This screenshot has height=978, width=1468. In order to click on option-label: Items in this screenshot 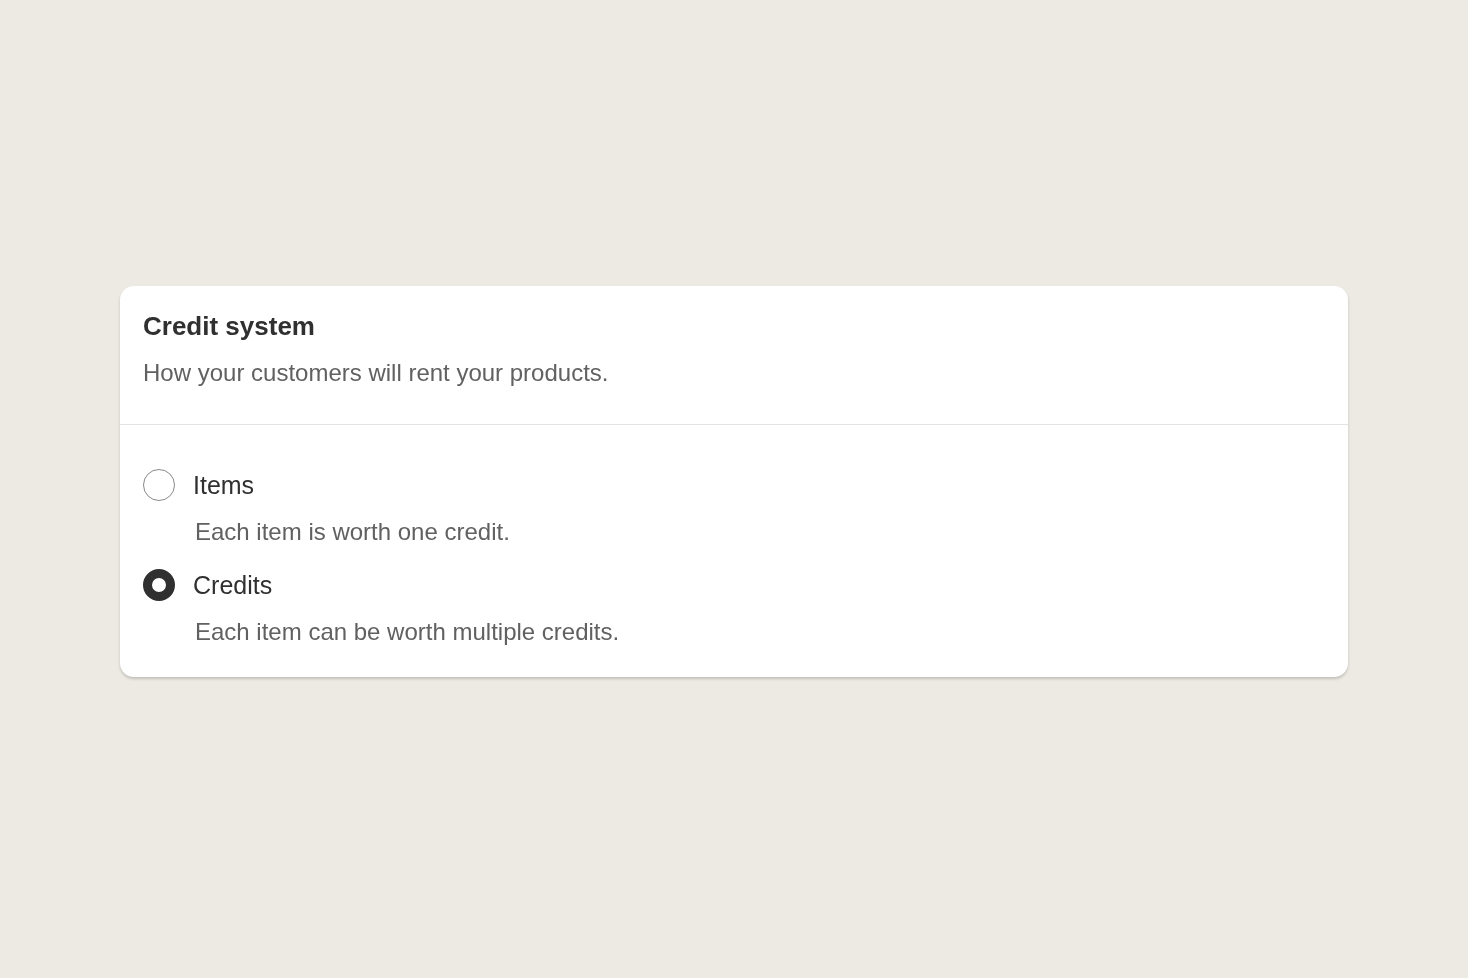, I will do `click(224, 485)`.